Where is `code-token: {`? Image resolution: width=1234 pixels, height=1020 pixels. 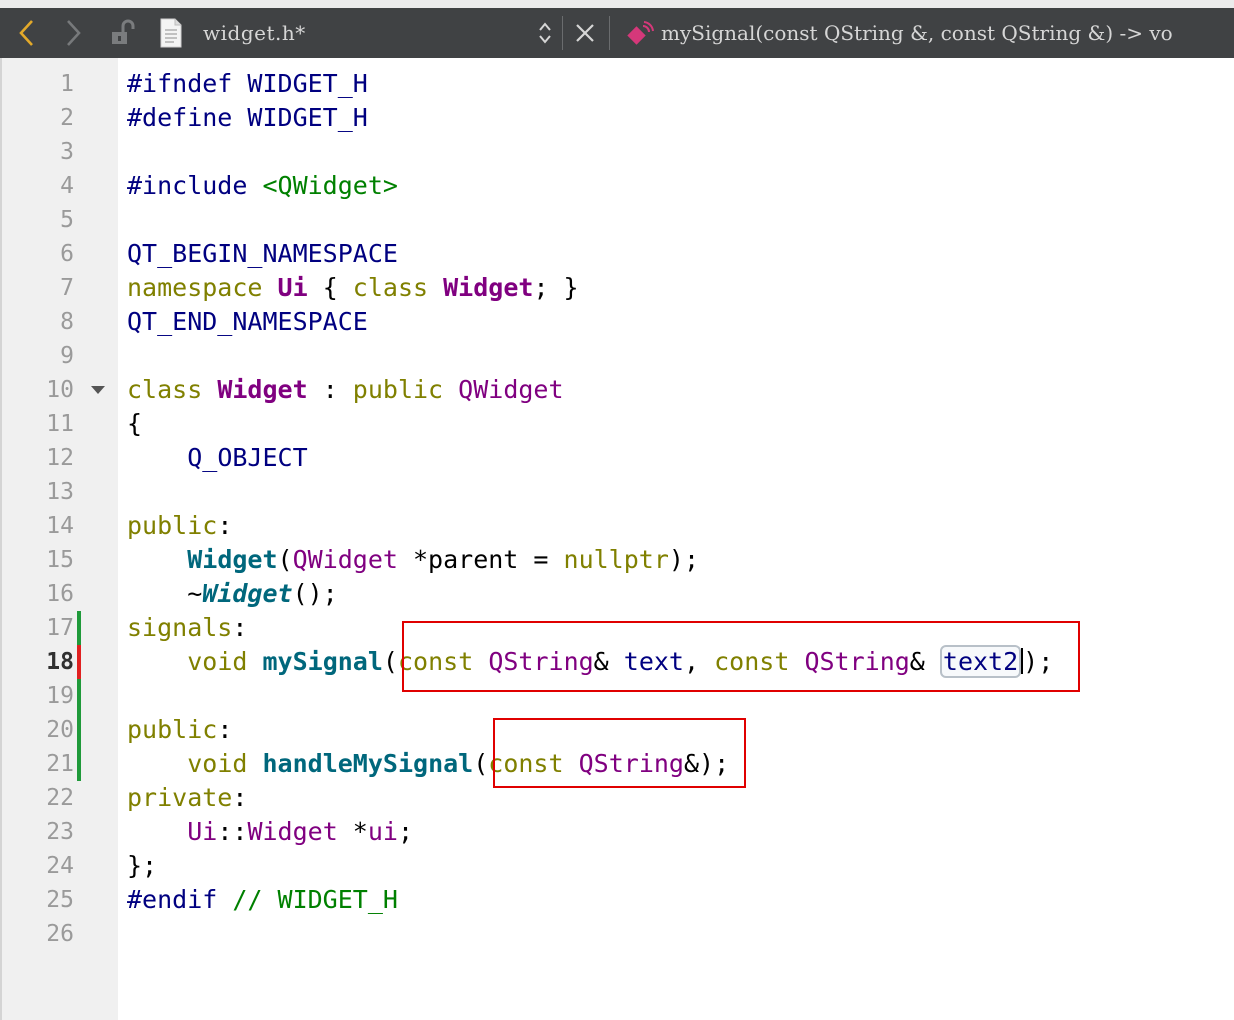 code-token: { is located at coordinates (330, 287).